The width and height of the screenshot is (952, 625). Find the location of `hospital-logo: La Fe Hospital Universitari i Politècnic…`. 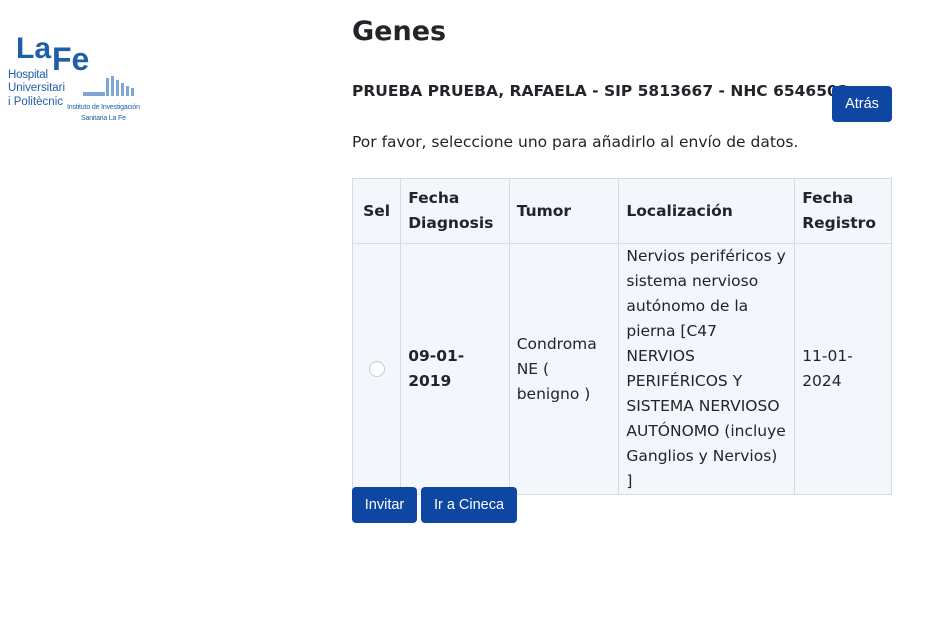

hospital-logo: La Fe Hospital Universitari i Politècnic… is located at coordinates (78, 77).